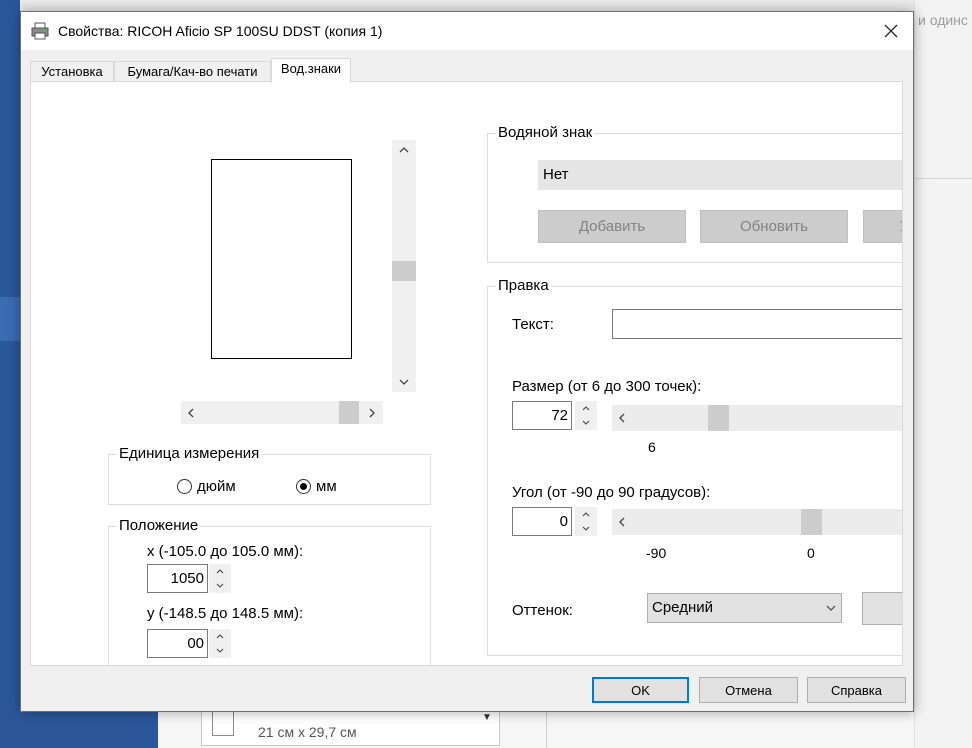  What do you see at coordinates (757, 418) in the screenshot?
I see `size-slider` at bounding box center [757, 418].